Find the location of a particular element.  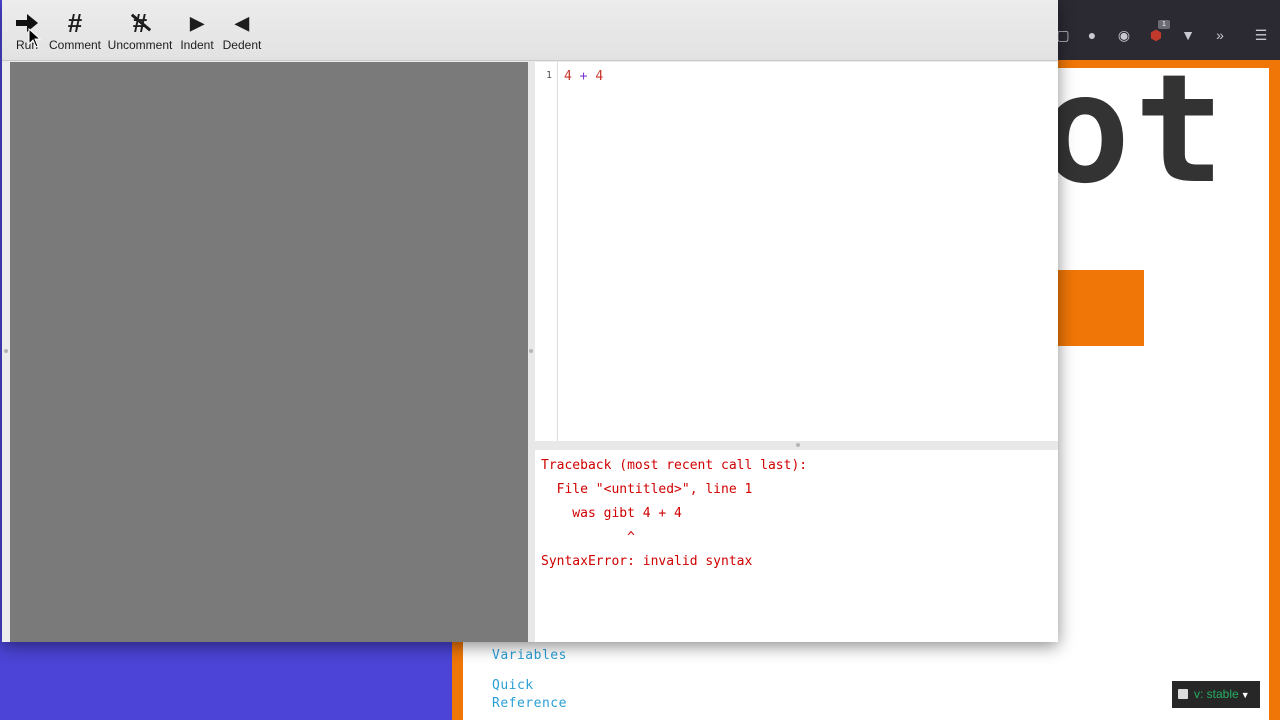

triangle-left-icon: ◀ is located at coordinates (242, 23).